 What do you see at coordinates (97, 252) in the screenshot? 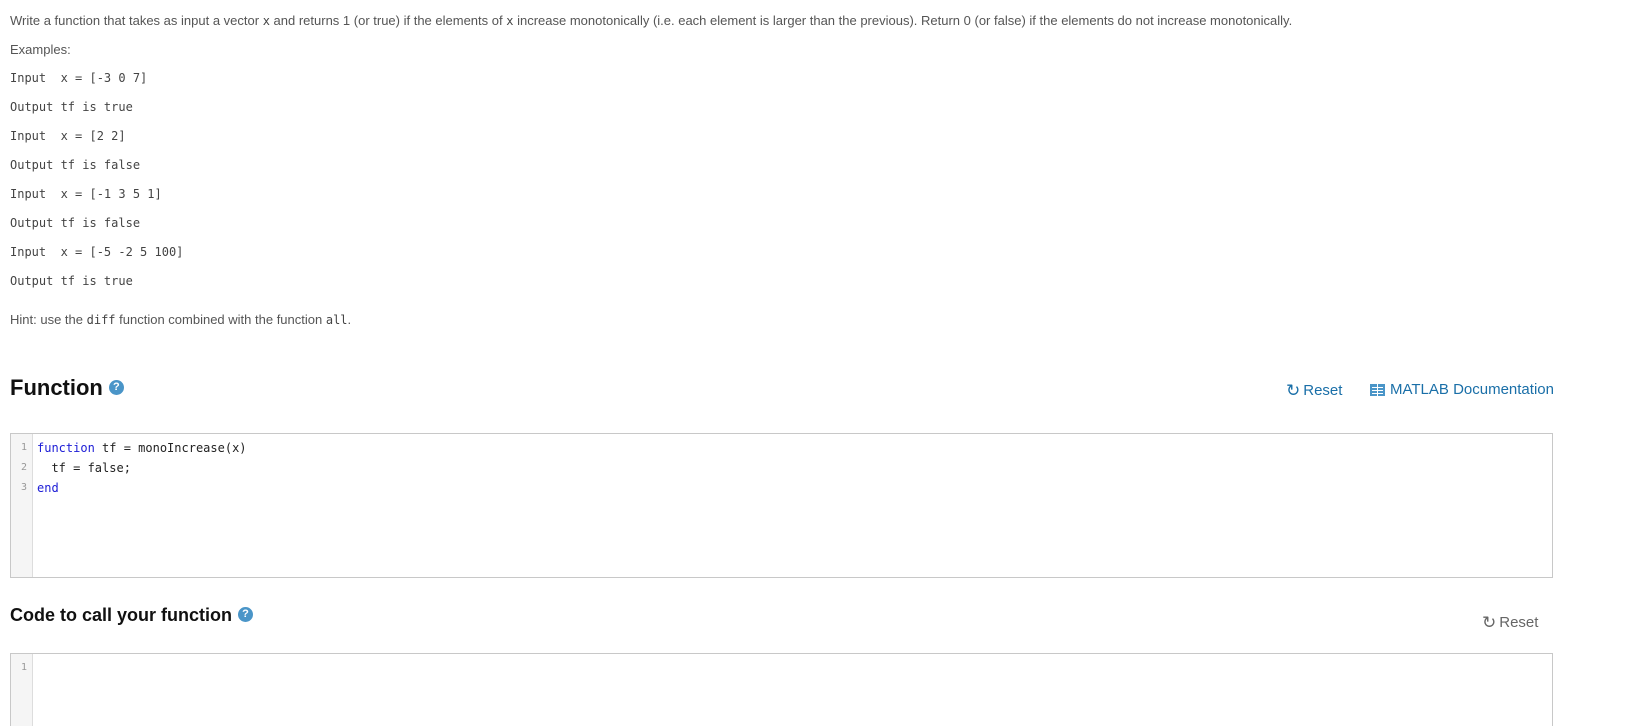
I see `example-line: Input x = [-5 -2 5 100]` at bounding box center [97, 252].